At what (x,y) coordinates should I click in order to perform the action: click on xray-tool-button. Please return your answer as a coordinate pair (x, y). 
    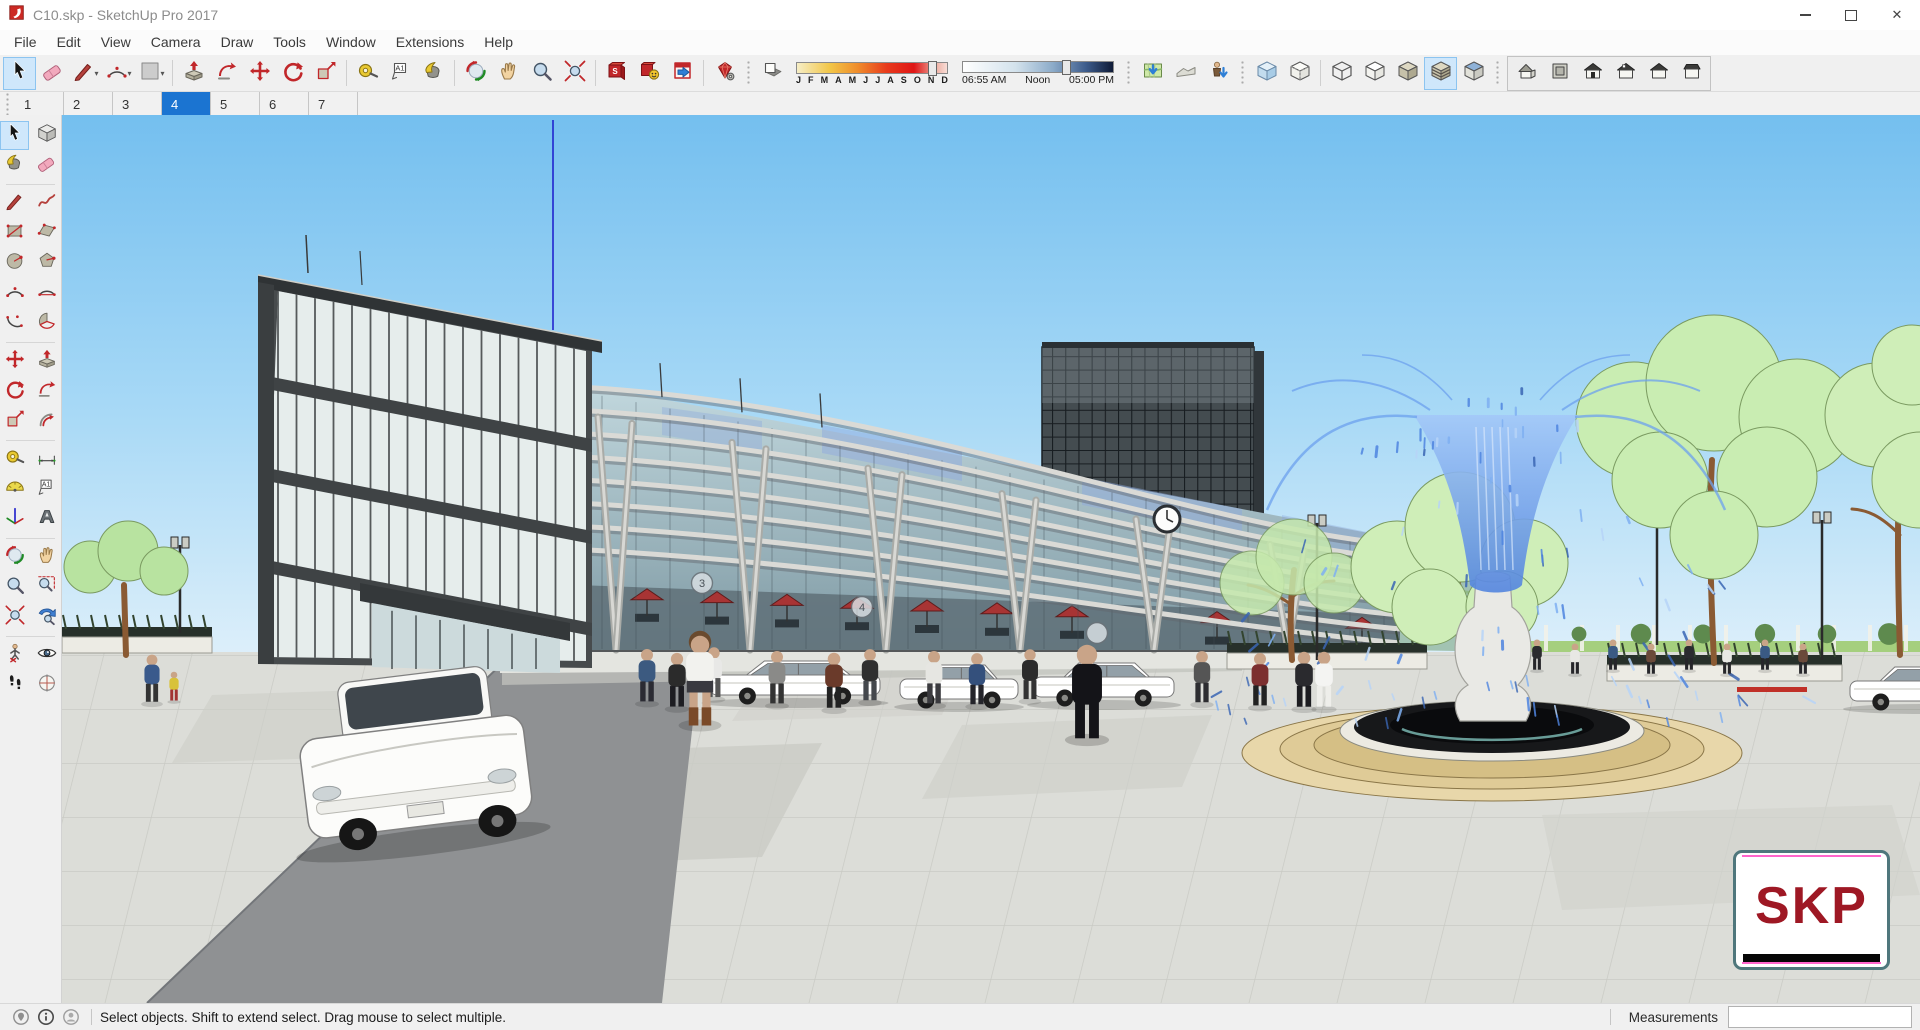
    Looking at the image, I should click on (1266, 73).